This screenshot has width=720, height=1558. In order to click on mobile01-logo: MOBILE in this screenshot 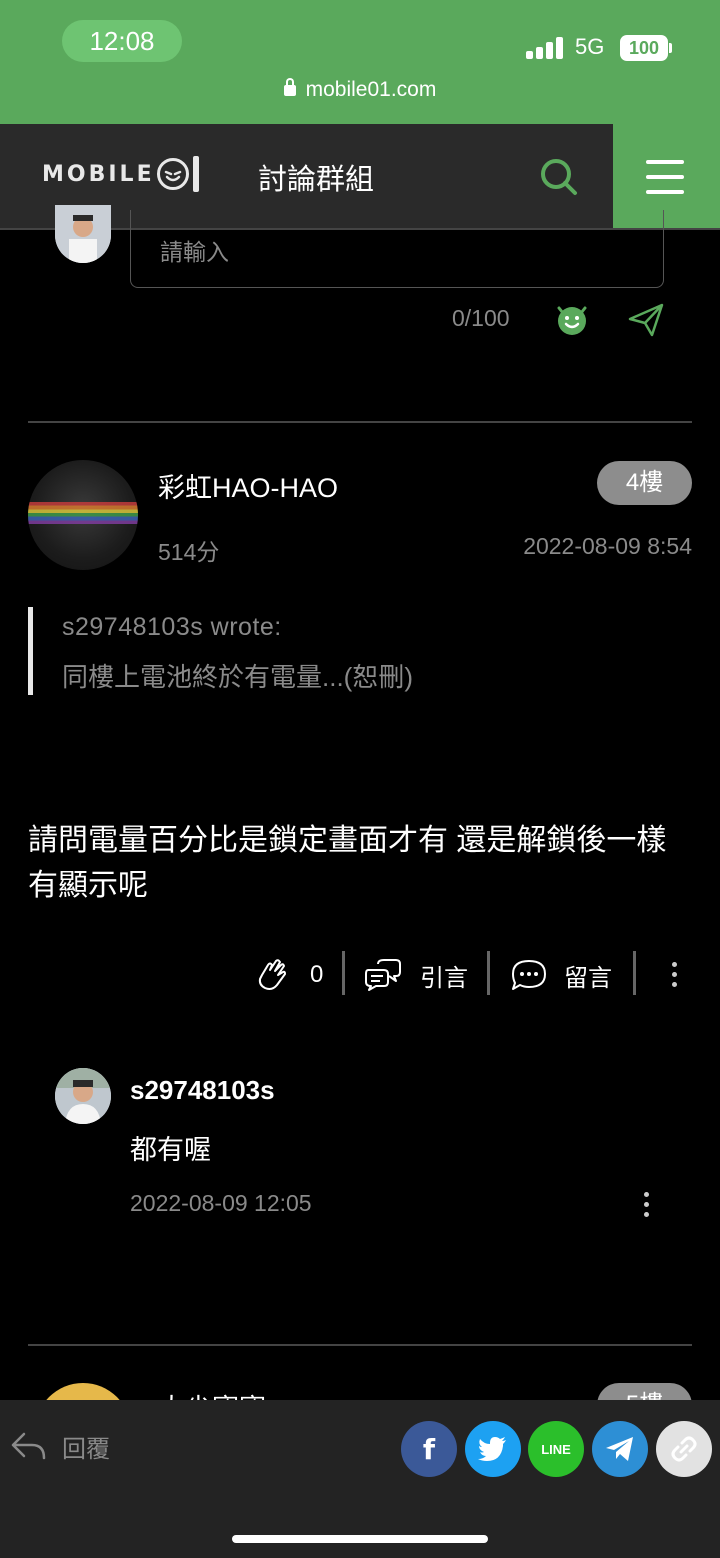, I will do `click(120, 174)`.